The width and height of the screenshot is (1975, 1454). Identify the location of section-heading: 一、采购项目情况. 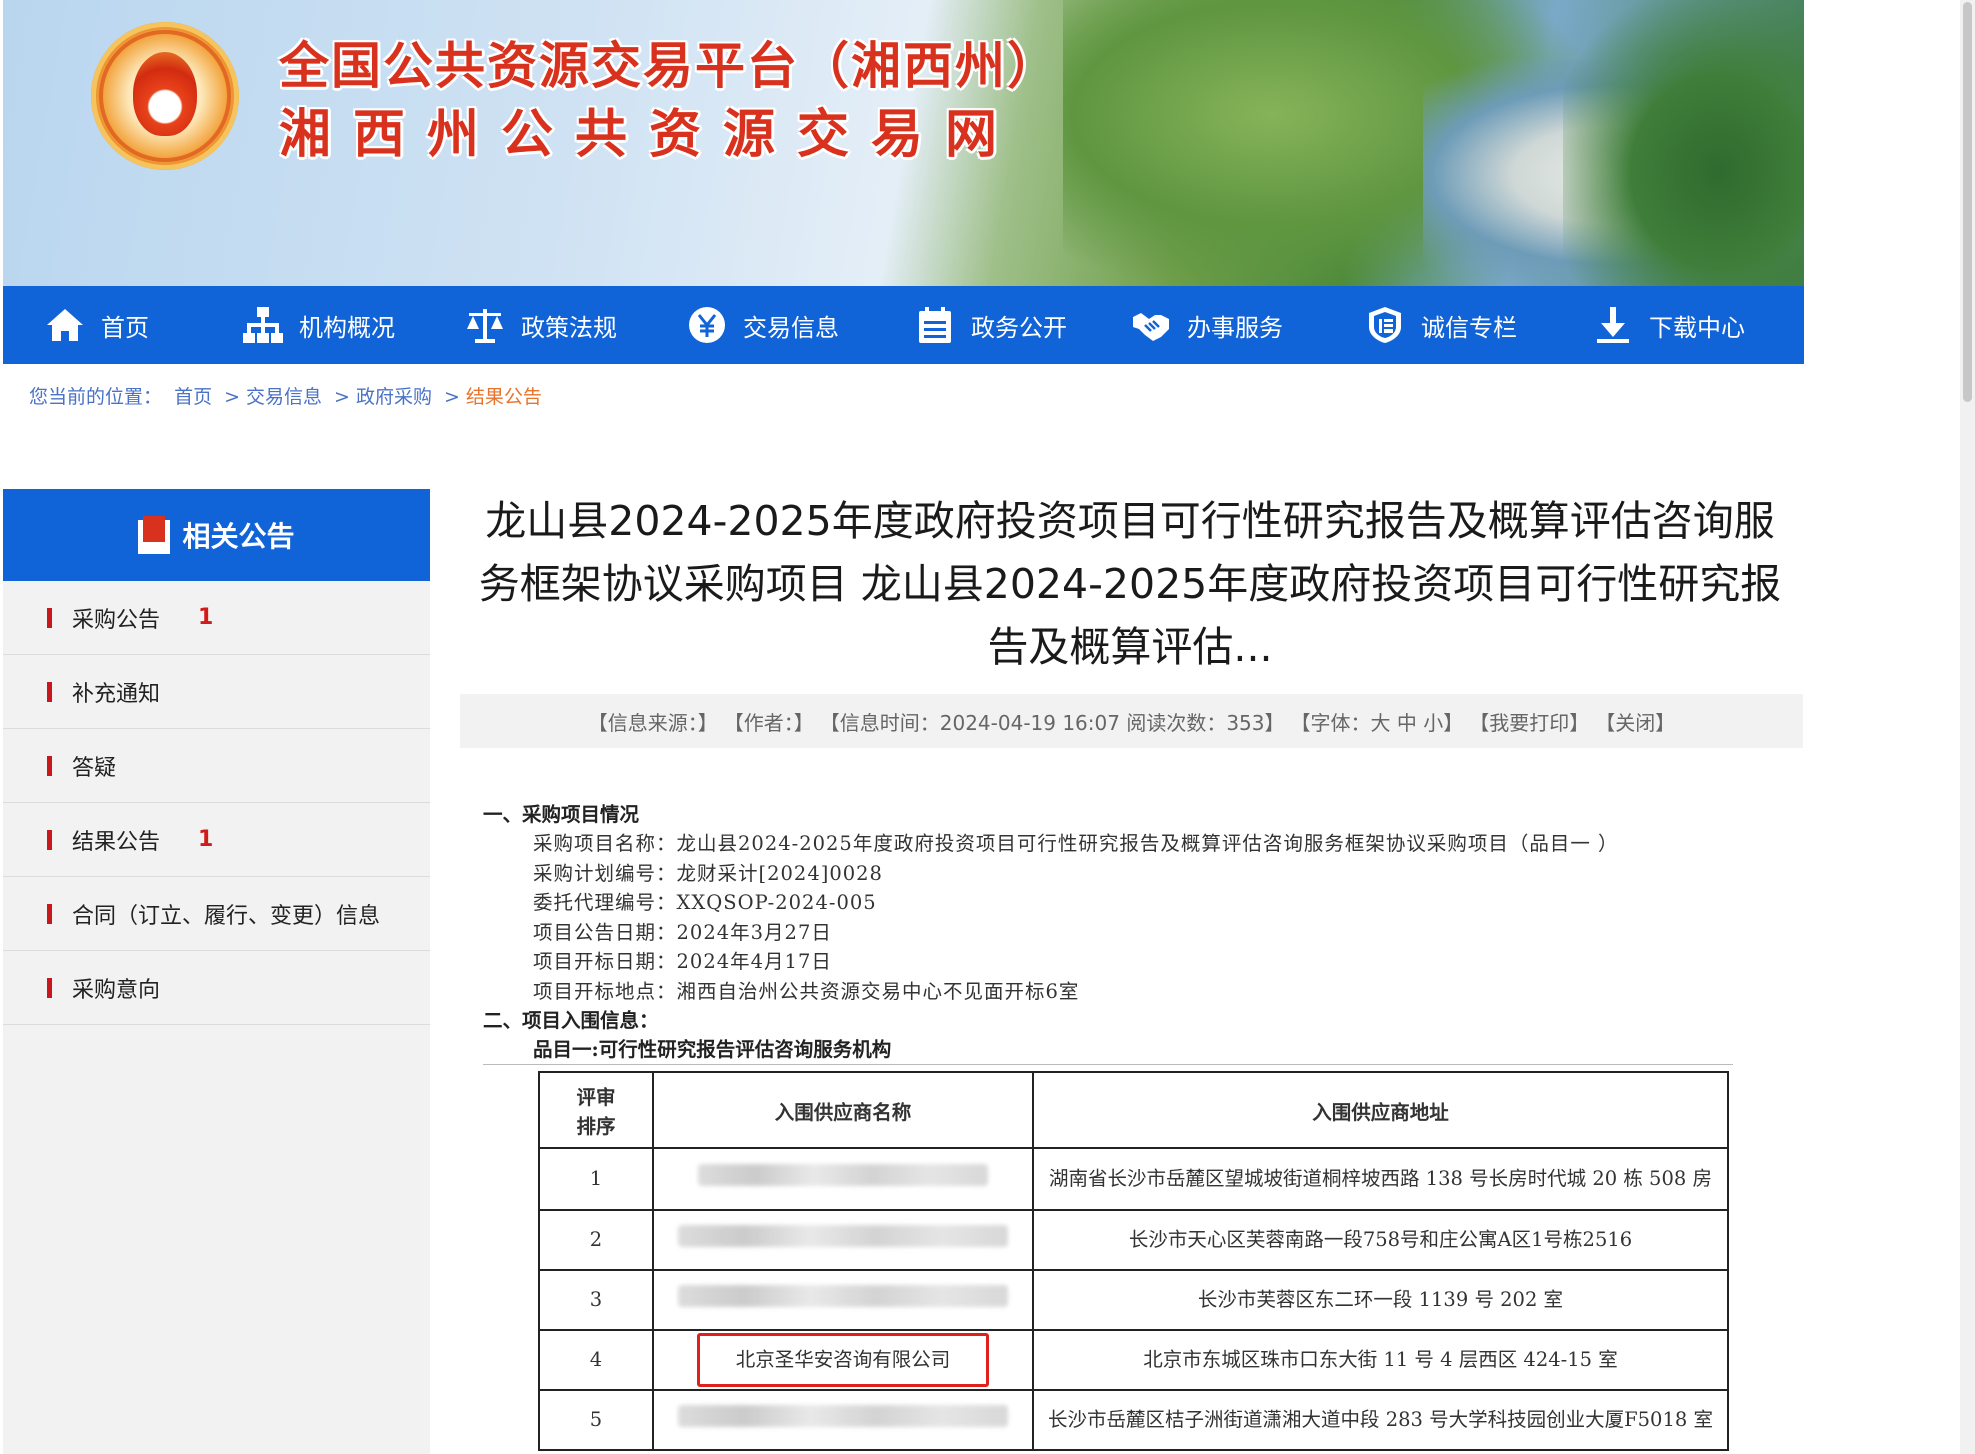
(561, 814).